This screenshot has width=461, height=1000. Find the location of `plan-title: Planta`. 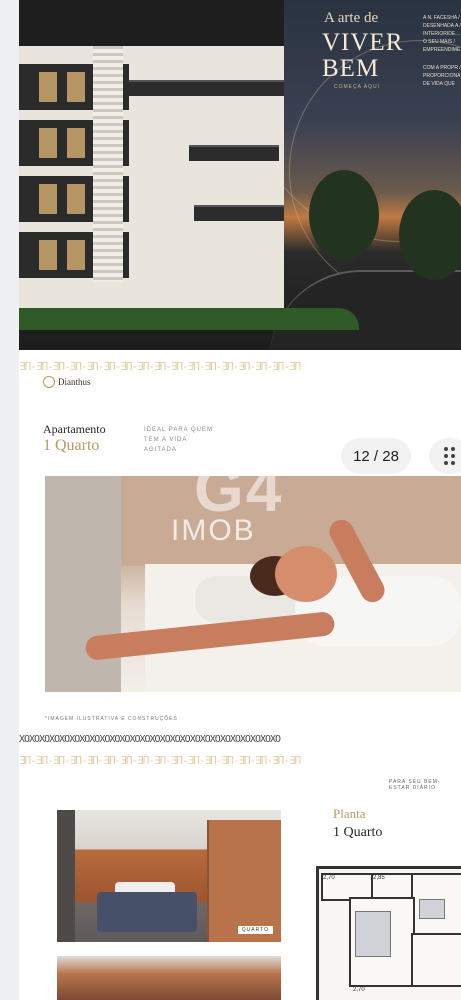

plan-title: Planta is located at coordinates (349, 813).